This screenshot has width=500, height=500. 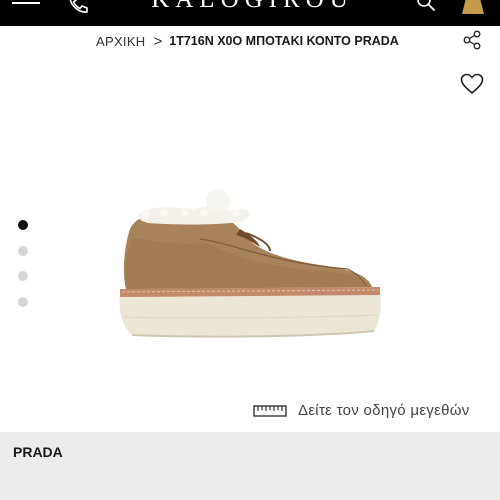 What do you see at coordinates (426, 6) in the screenshot?
I see `search-icon` at bounding box center [426, 6].